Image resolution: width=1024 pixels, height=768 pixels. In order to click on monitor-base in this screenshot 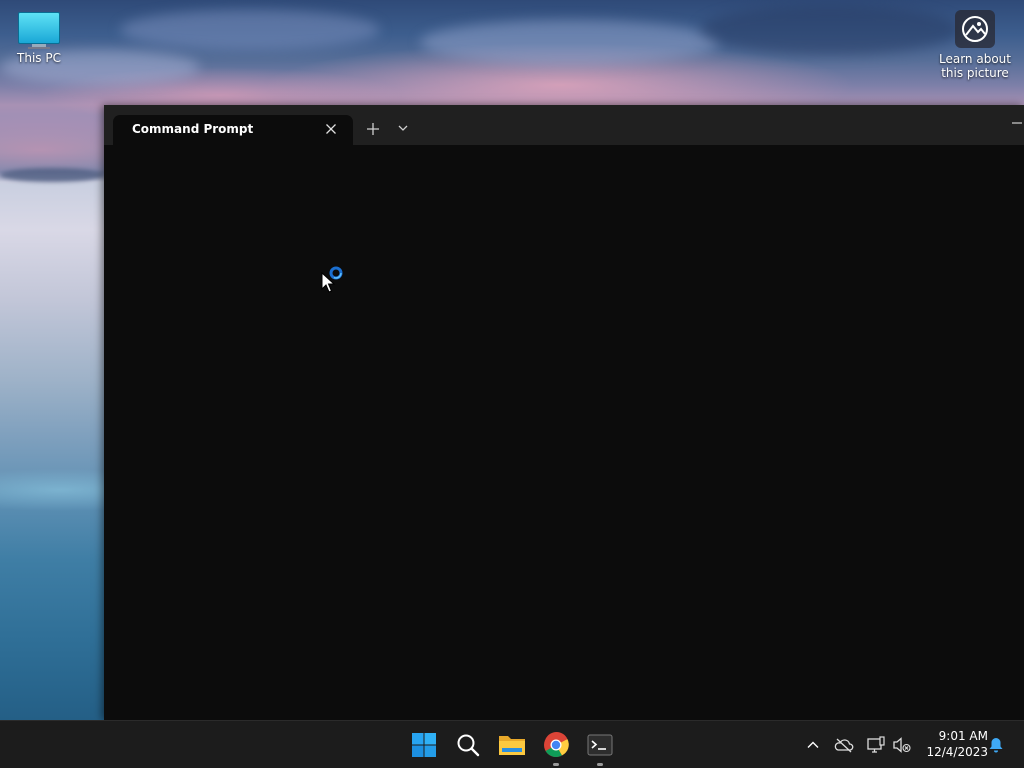, I will do `click(39, 48)`.